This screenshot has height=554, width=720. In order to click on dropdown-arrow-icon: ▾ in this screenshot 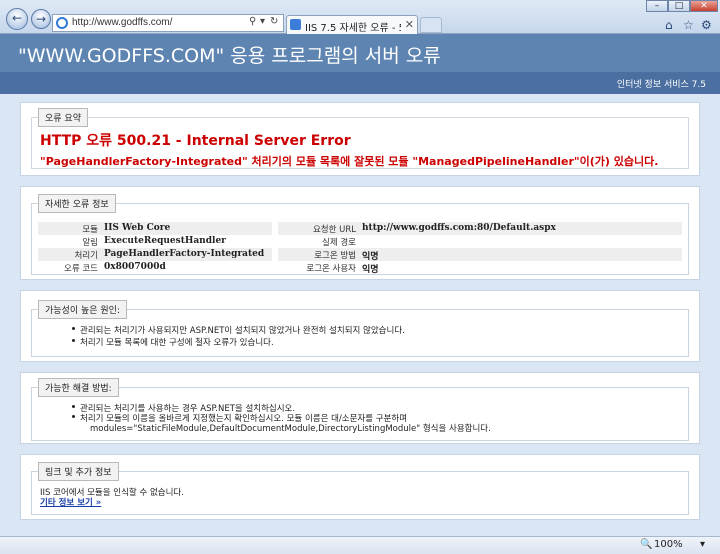, I will do `click(262, 21)`.